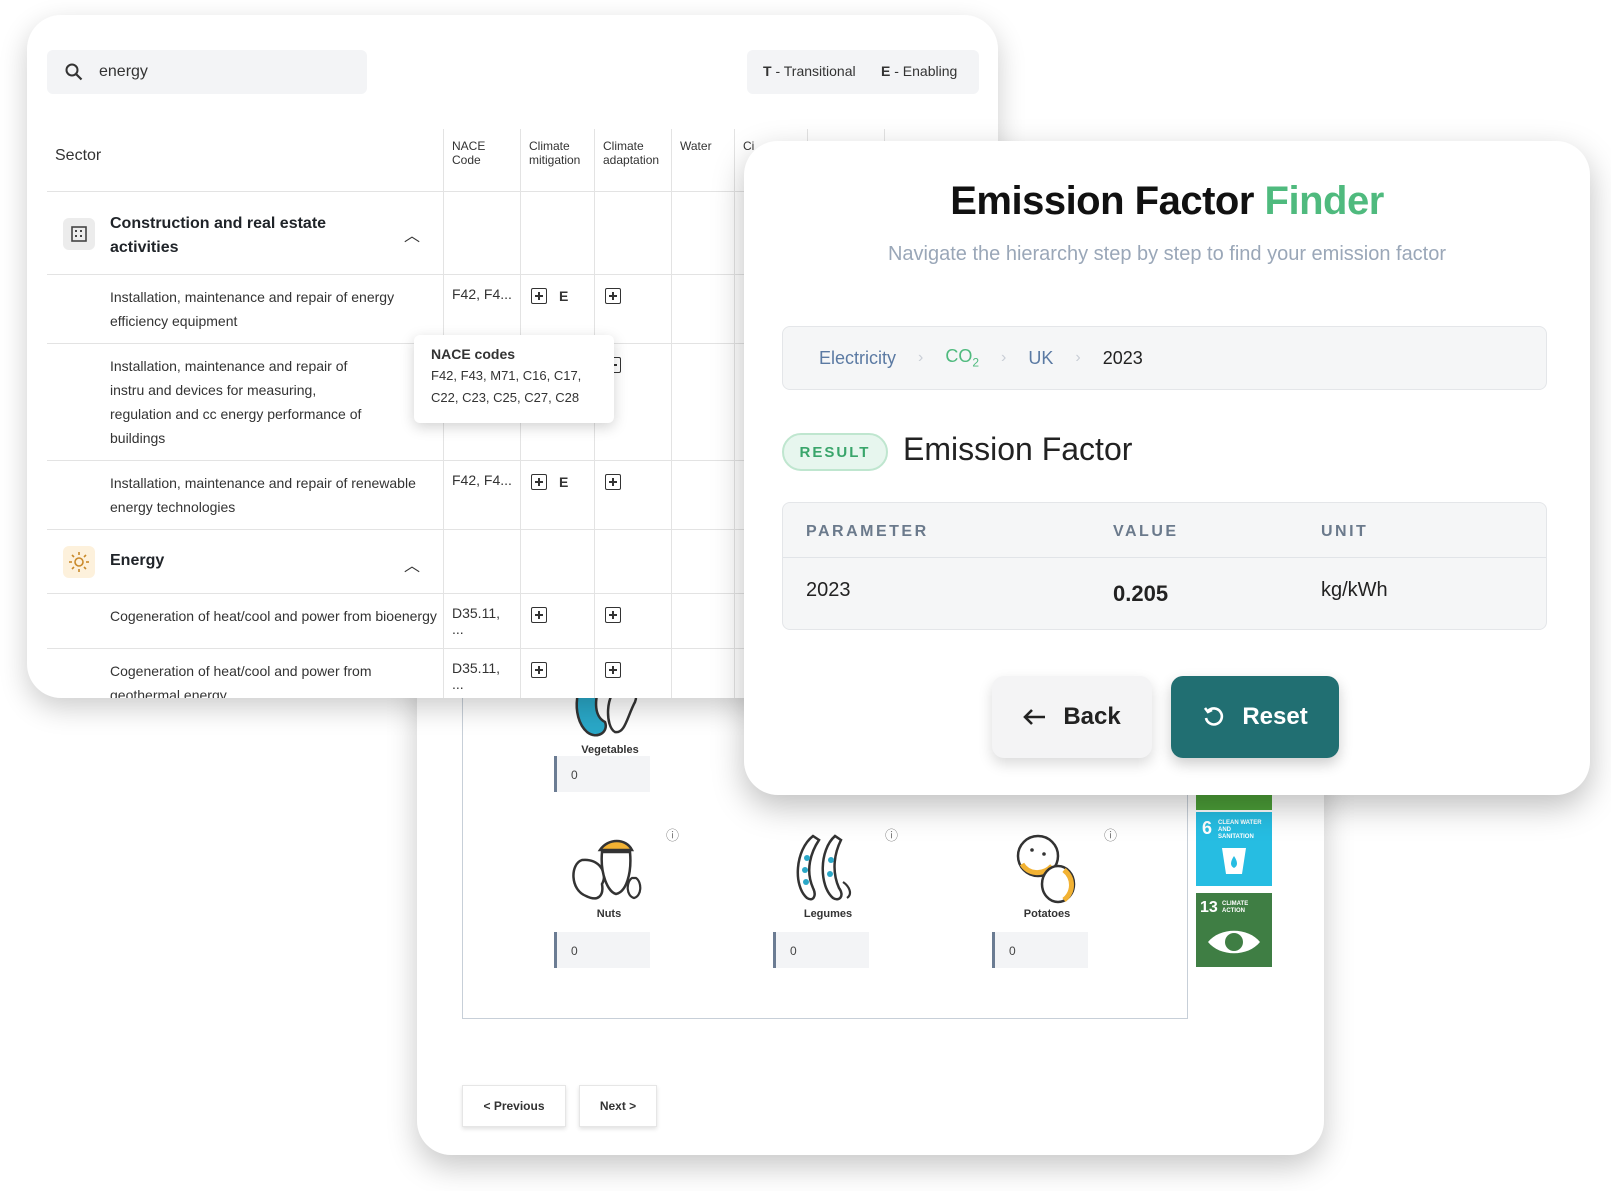 The width and height of the screenshot is (1611, 1191). Describe the element at coordinates (1040, 358) in the screenshot. I see `breadcrumb-uk: UK` at that location.